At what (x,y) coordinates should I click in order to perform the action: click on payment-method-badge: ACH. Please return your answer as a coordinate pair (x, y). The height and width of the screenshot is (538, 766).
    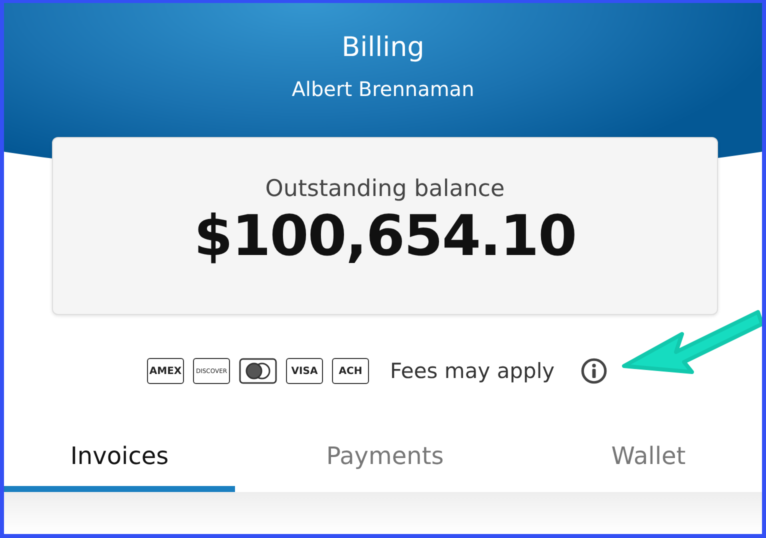
    Looking at the image, I should click on (350, 371).